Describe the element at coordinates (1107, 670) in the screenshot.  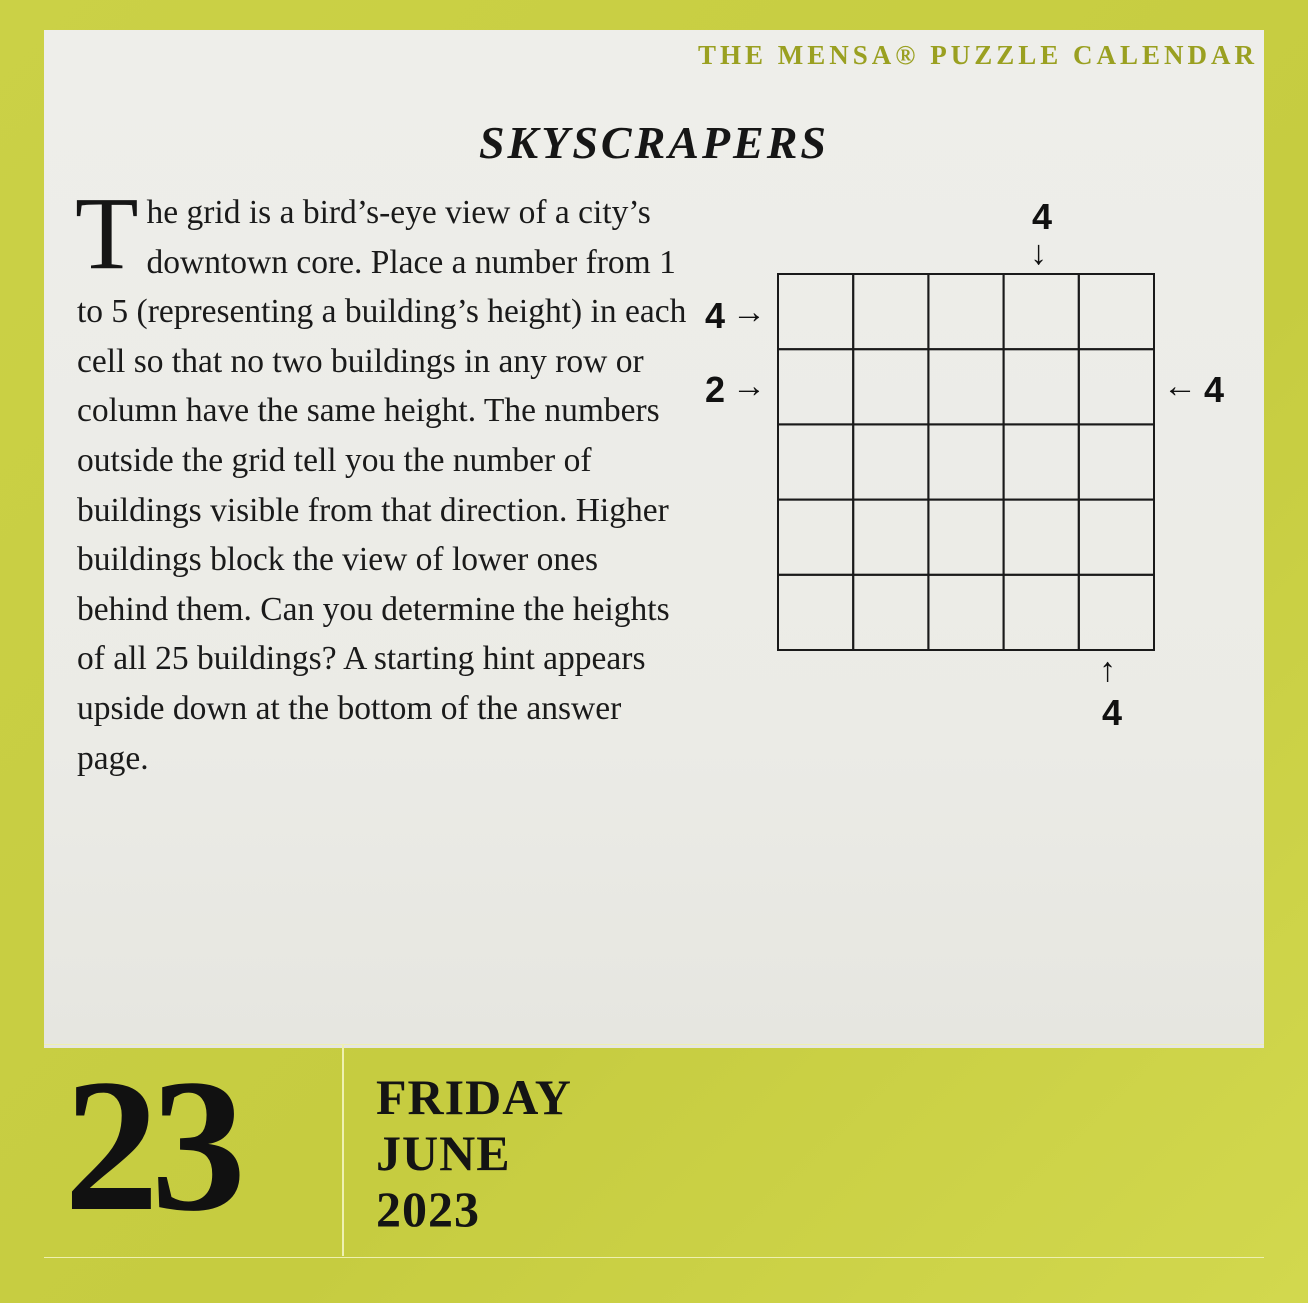
I see `arrow-up-icon: ↑` at that location.